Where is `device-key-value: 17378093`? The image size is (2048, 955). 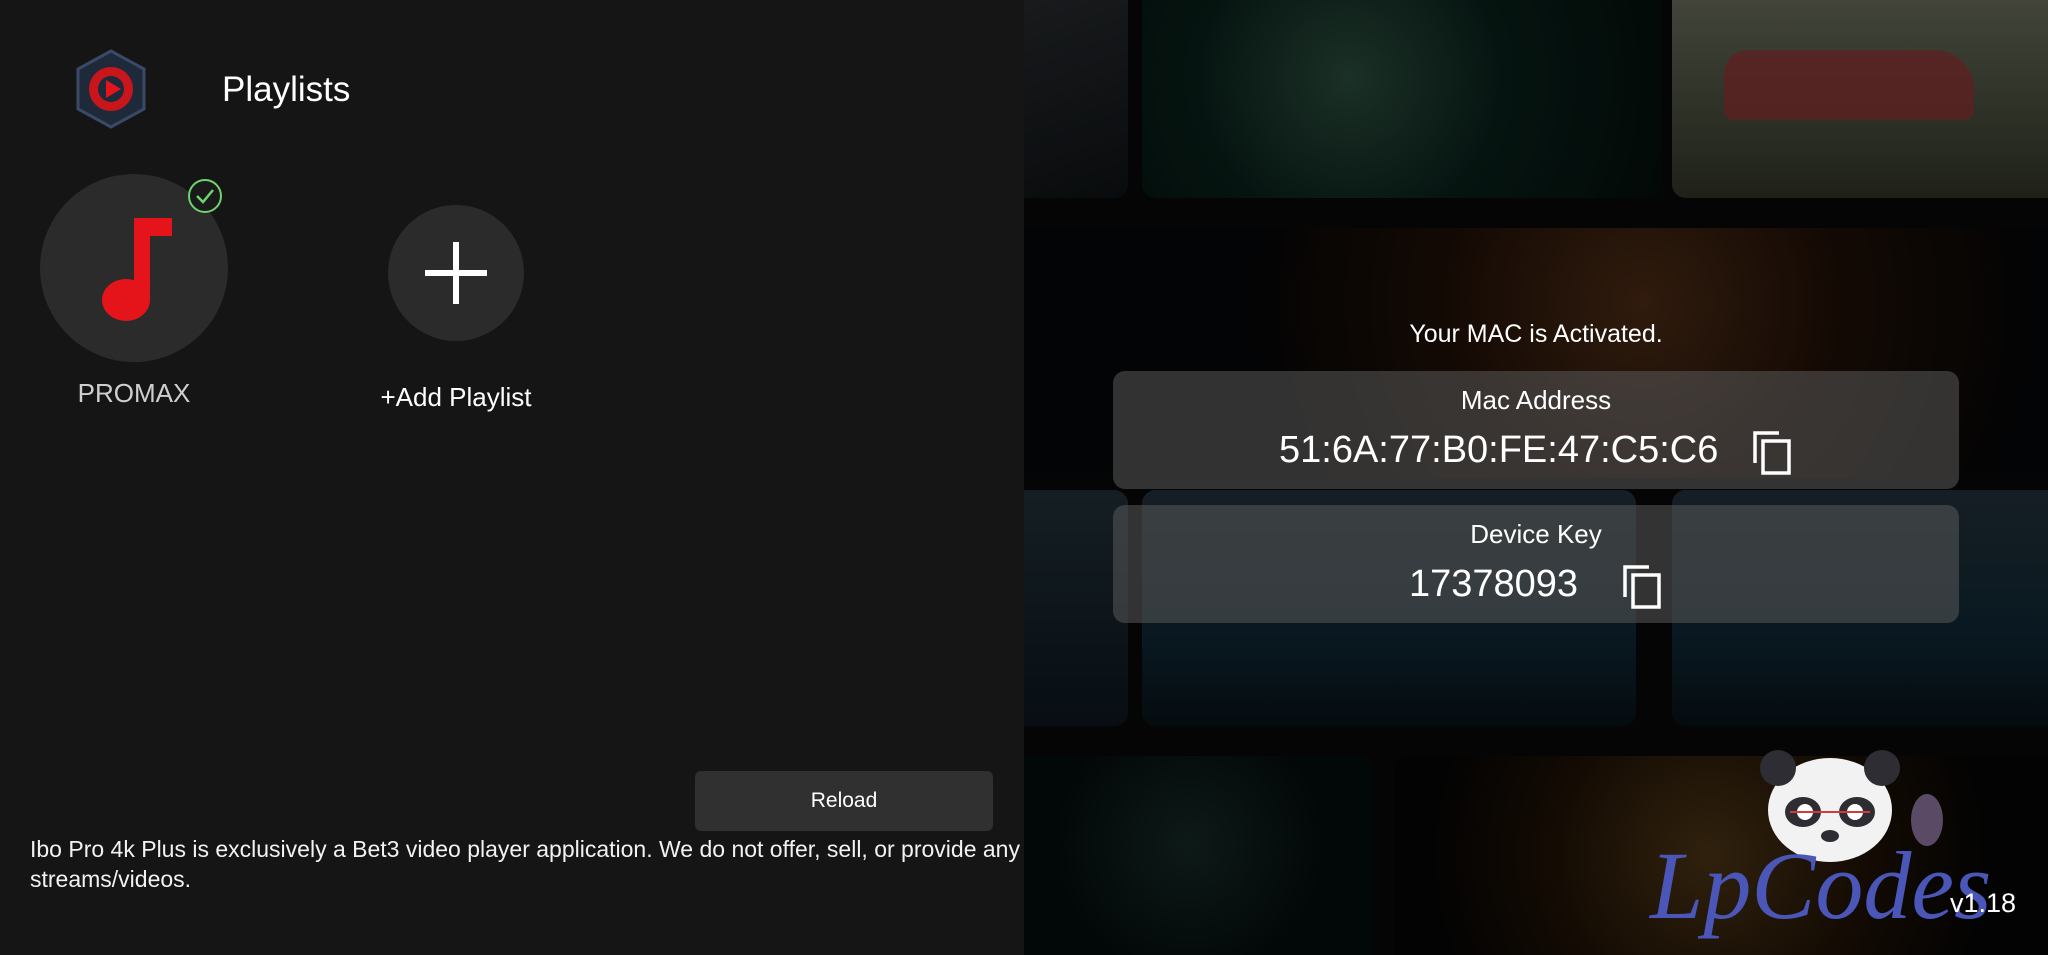
device-key-value: 17378093 is located at coordinates (1494, 584).